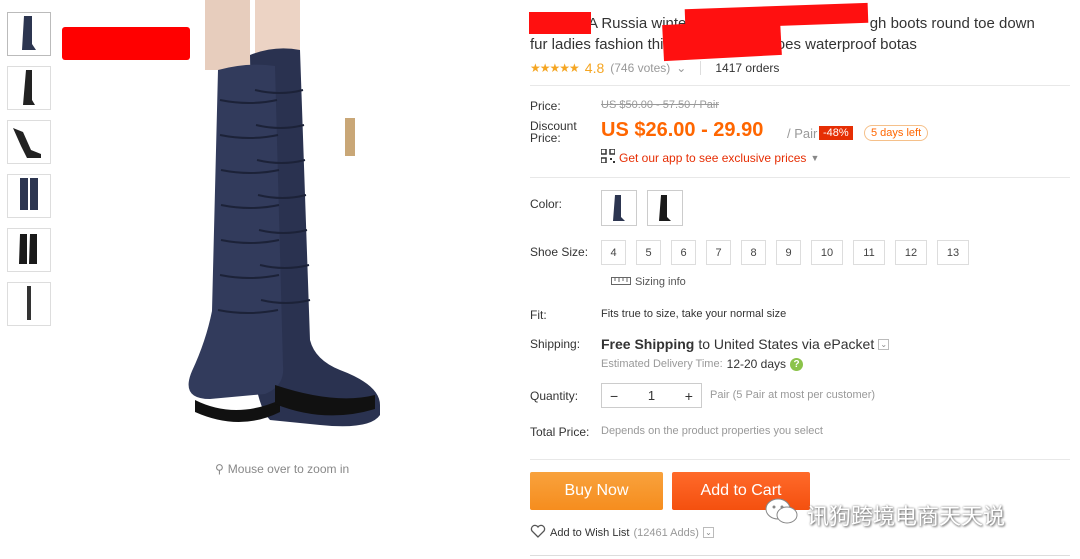  Describe the element at coordinates (802, 133) in the screenshot. I see `price-unit: / Pair` at that location.